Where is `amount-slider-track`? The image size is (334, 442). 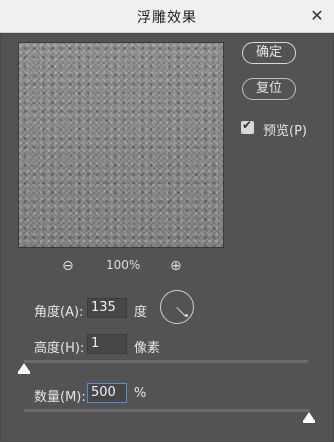 amount-slider-track is located at coordinates (167, 410).